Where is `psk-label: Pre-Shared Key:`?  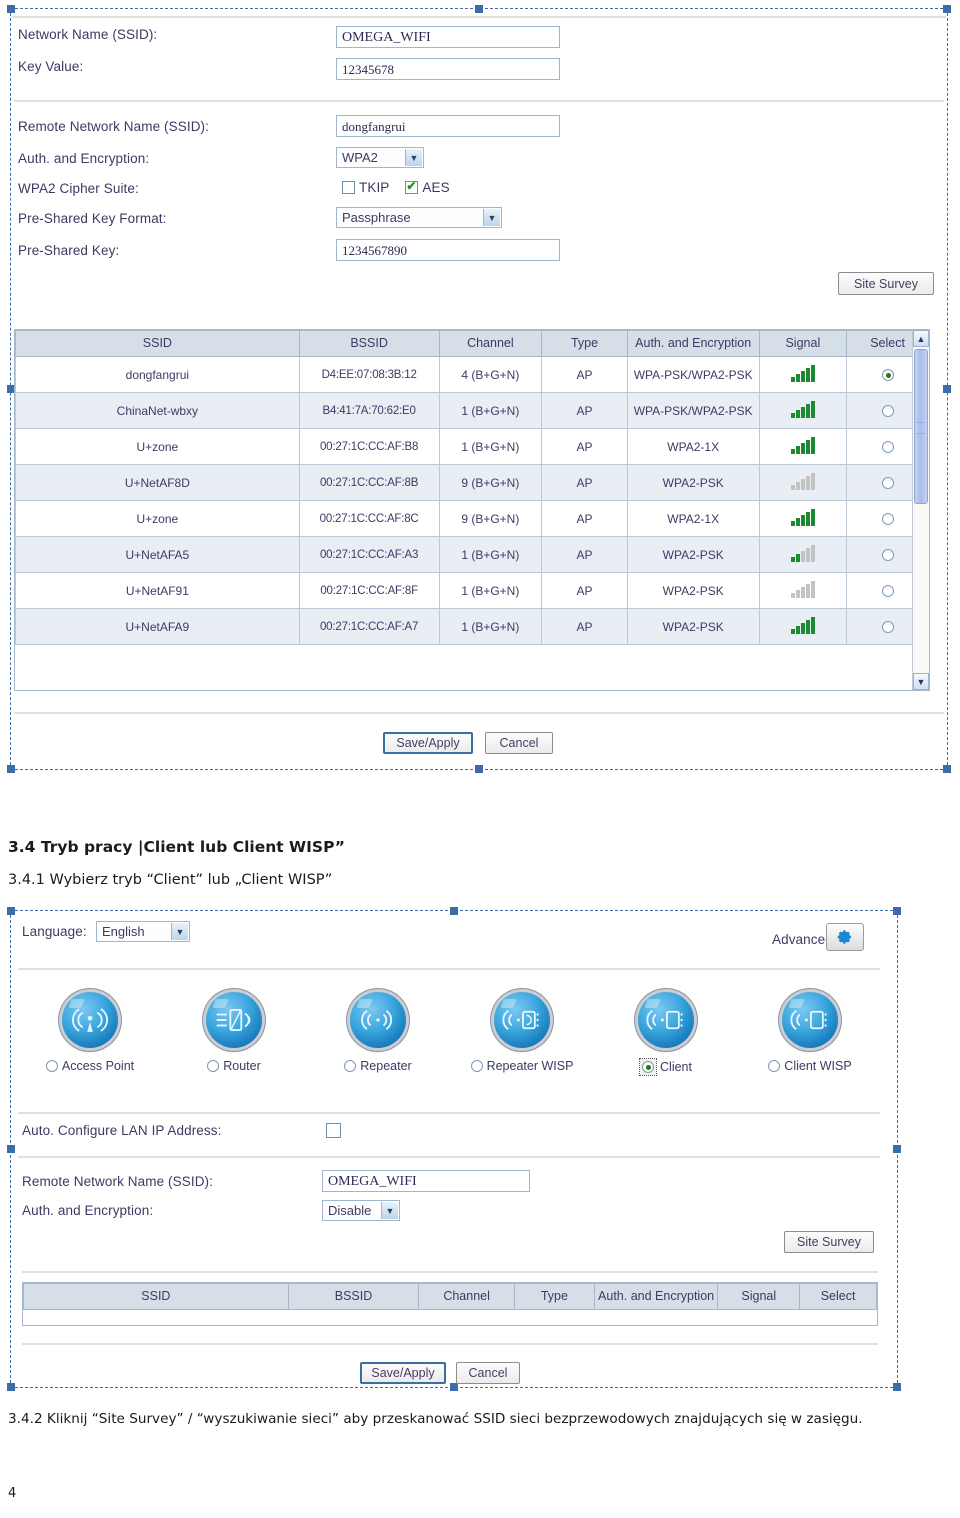
psk-label: Pre-Shared Key: is located at coordinates (69, 250).